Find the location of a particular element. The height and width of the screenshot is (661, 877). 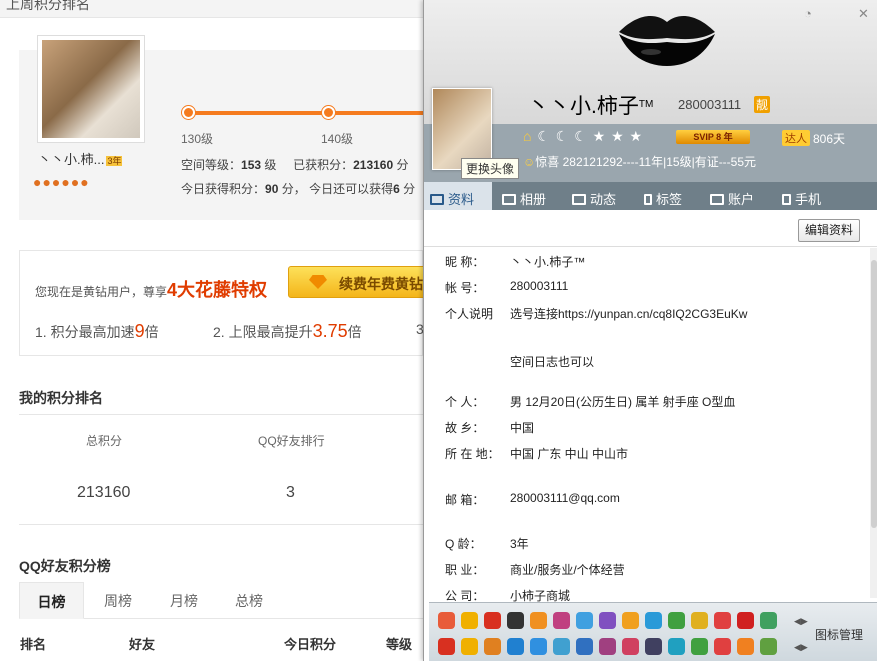

fruit-icons: ●●●●●● is located at coordinates (61, 182).